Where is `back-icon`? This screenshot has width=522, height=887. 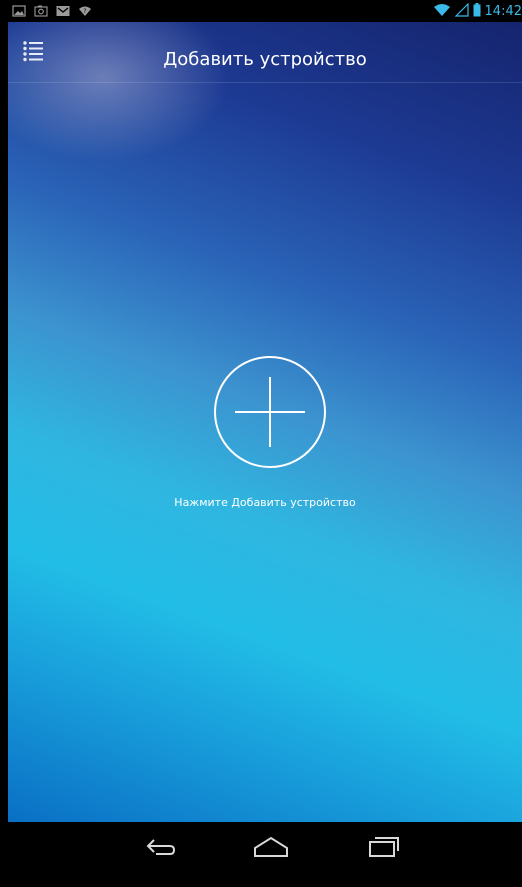
back-icon is located at coordinates (161, 847).